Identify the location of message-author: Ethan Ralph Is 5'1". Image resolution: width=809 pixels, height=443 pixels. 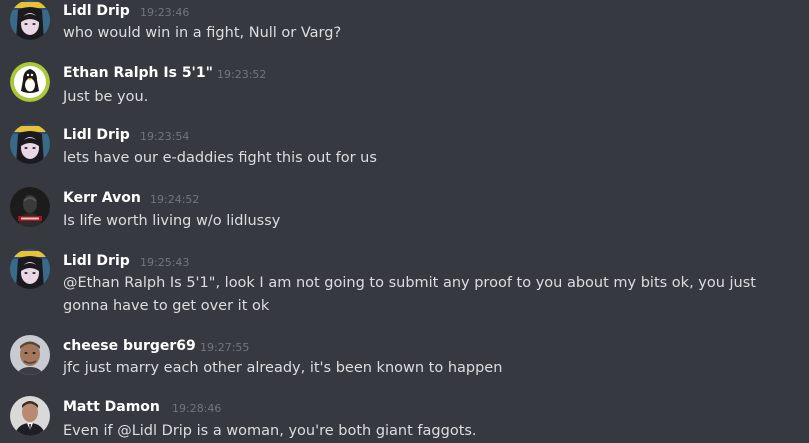
(138, 73).